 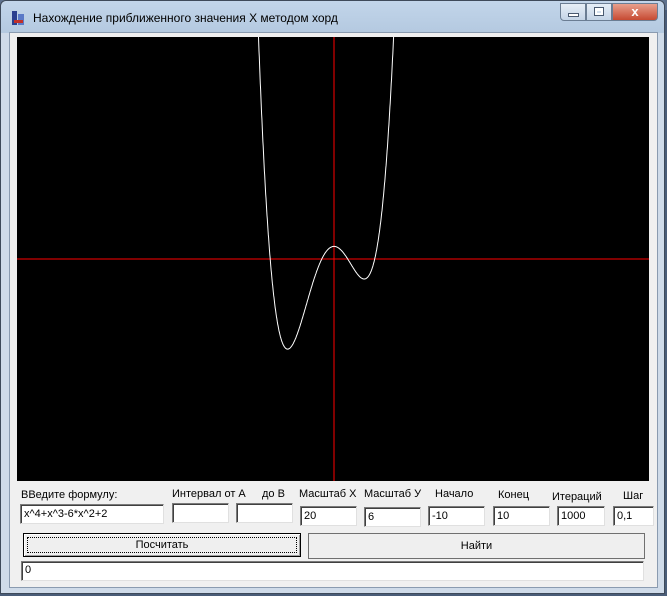 I want to click on app-icon, so click(x=18, y=18).